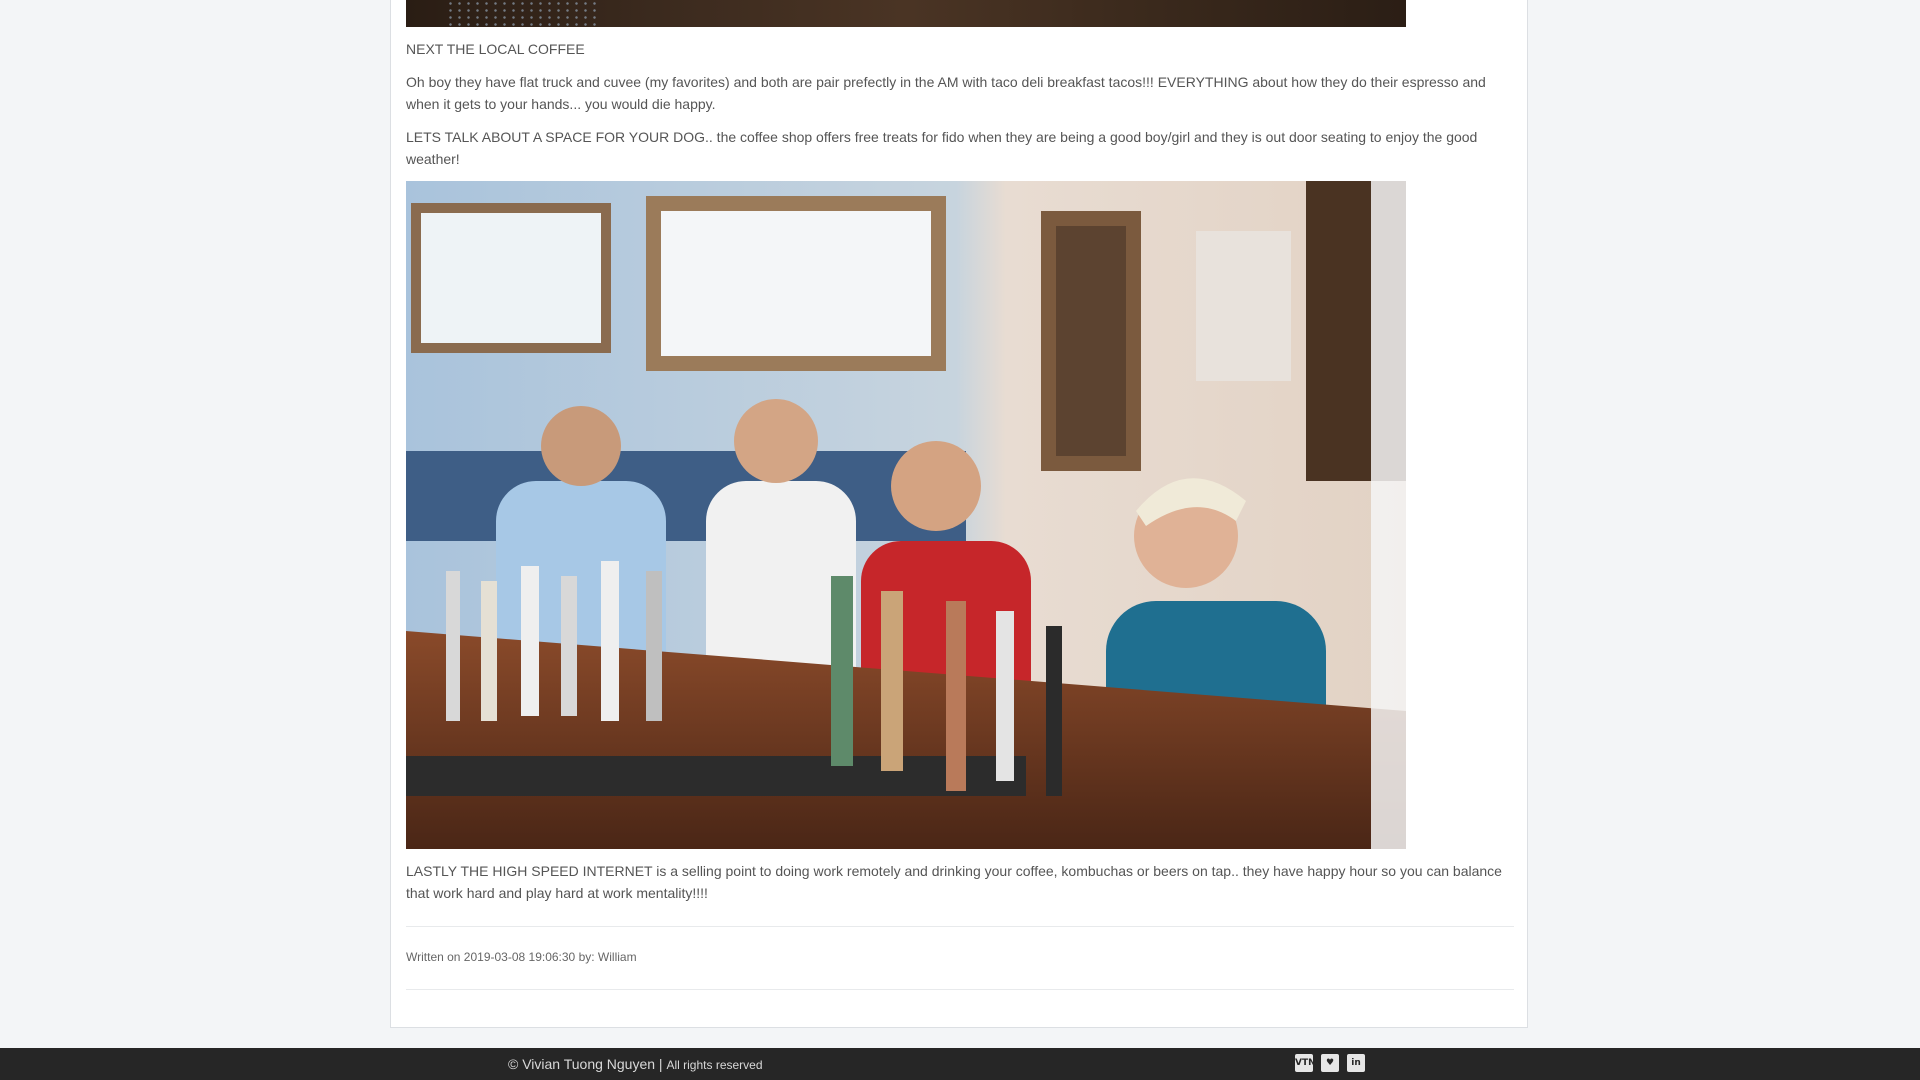 Image resolution: width=1920 pixels, height=1080 pixels. Describe the element at coordinates (1356, 1063) in the screenshot. I see `linkedin-icon: in` at that location.